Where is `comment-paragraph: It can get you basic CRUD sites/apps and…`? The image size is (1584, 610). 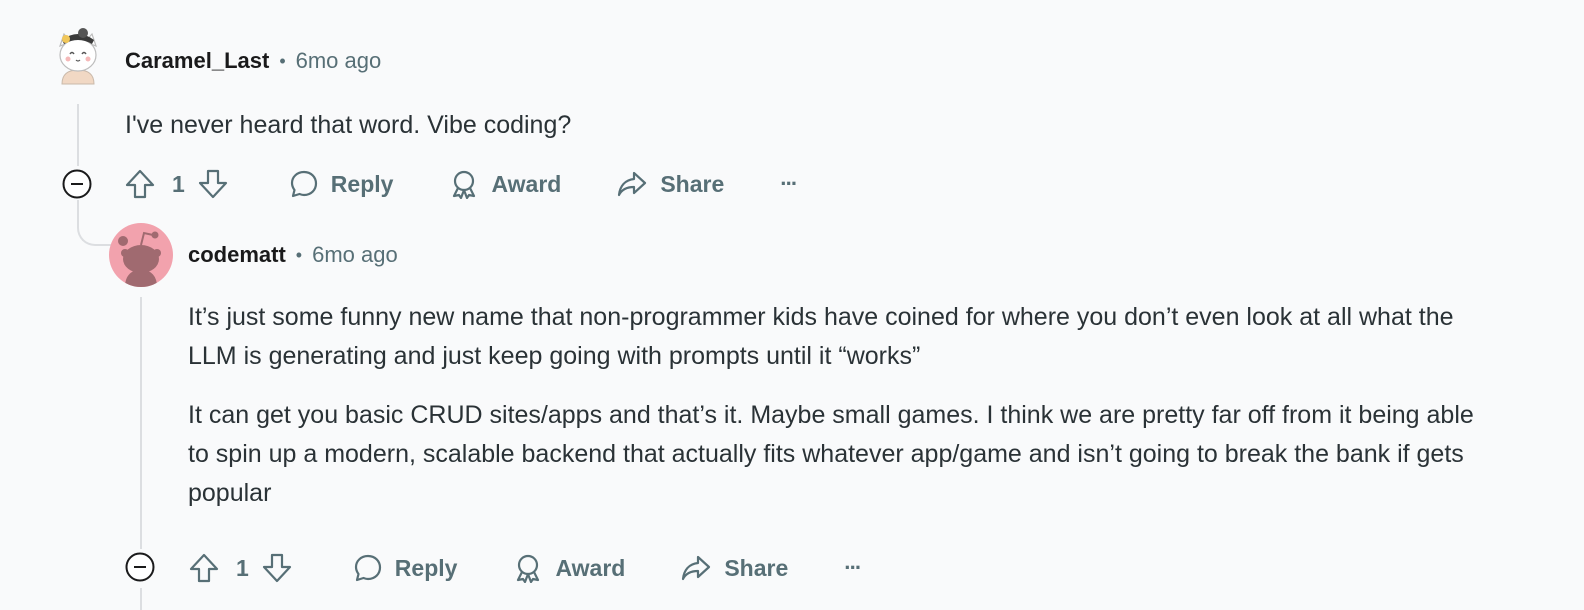
comment-paragraph: It can get you basic CRUD sites/apps and… is located at coordinates (831, 454).